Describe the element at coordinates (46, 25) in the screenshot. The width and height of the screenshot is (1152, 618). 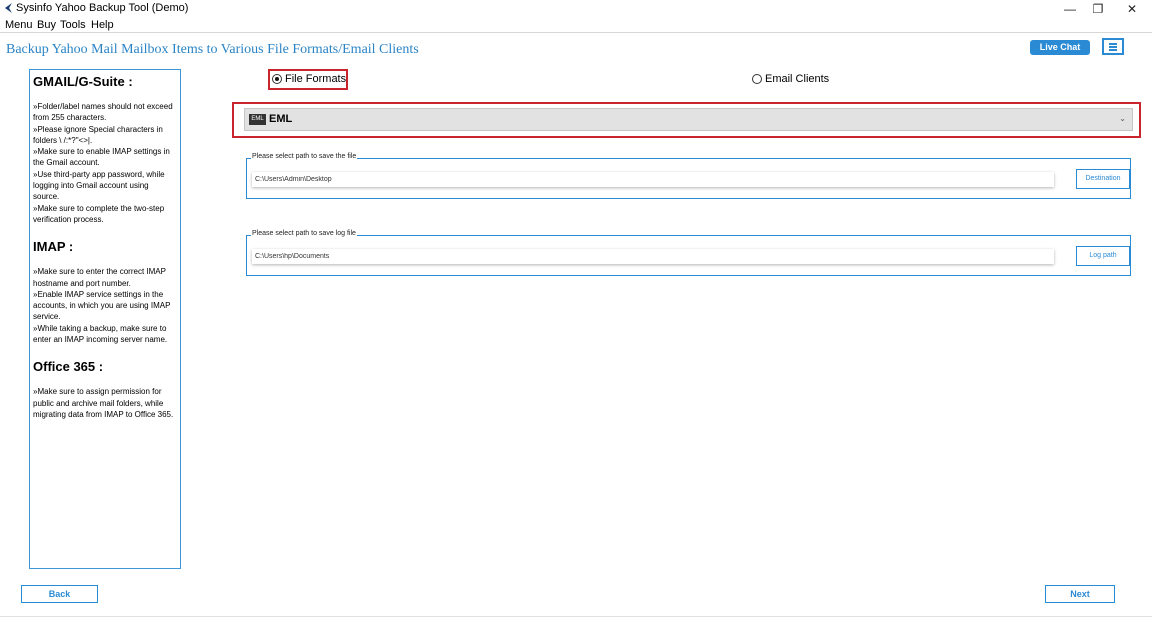
I see `menu-item-buy: Buy` at that location.